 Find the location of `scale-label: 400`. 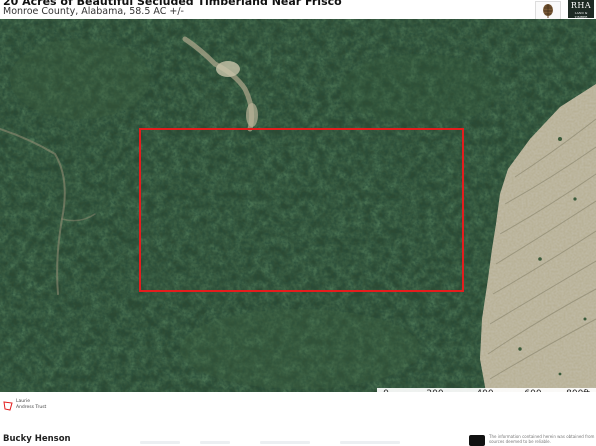

scale-label: 400 is located at coordinates (484, 390).